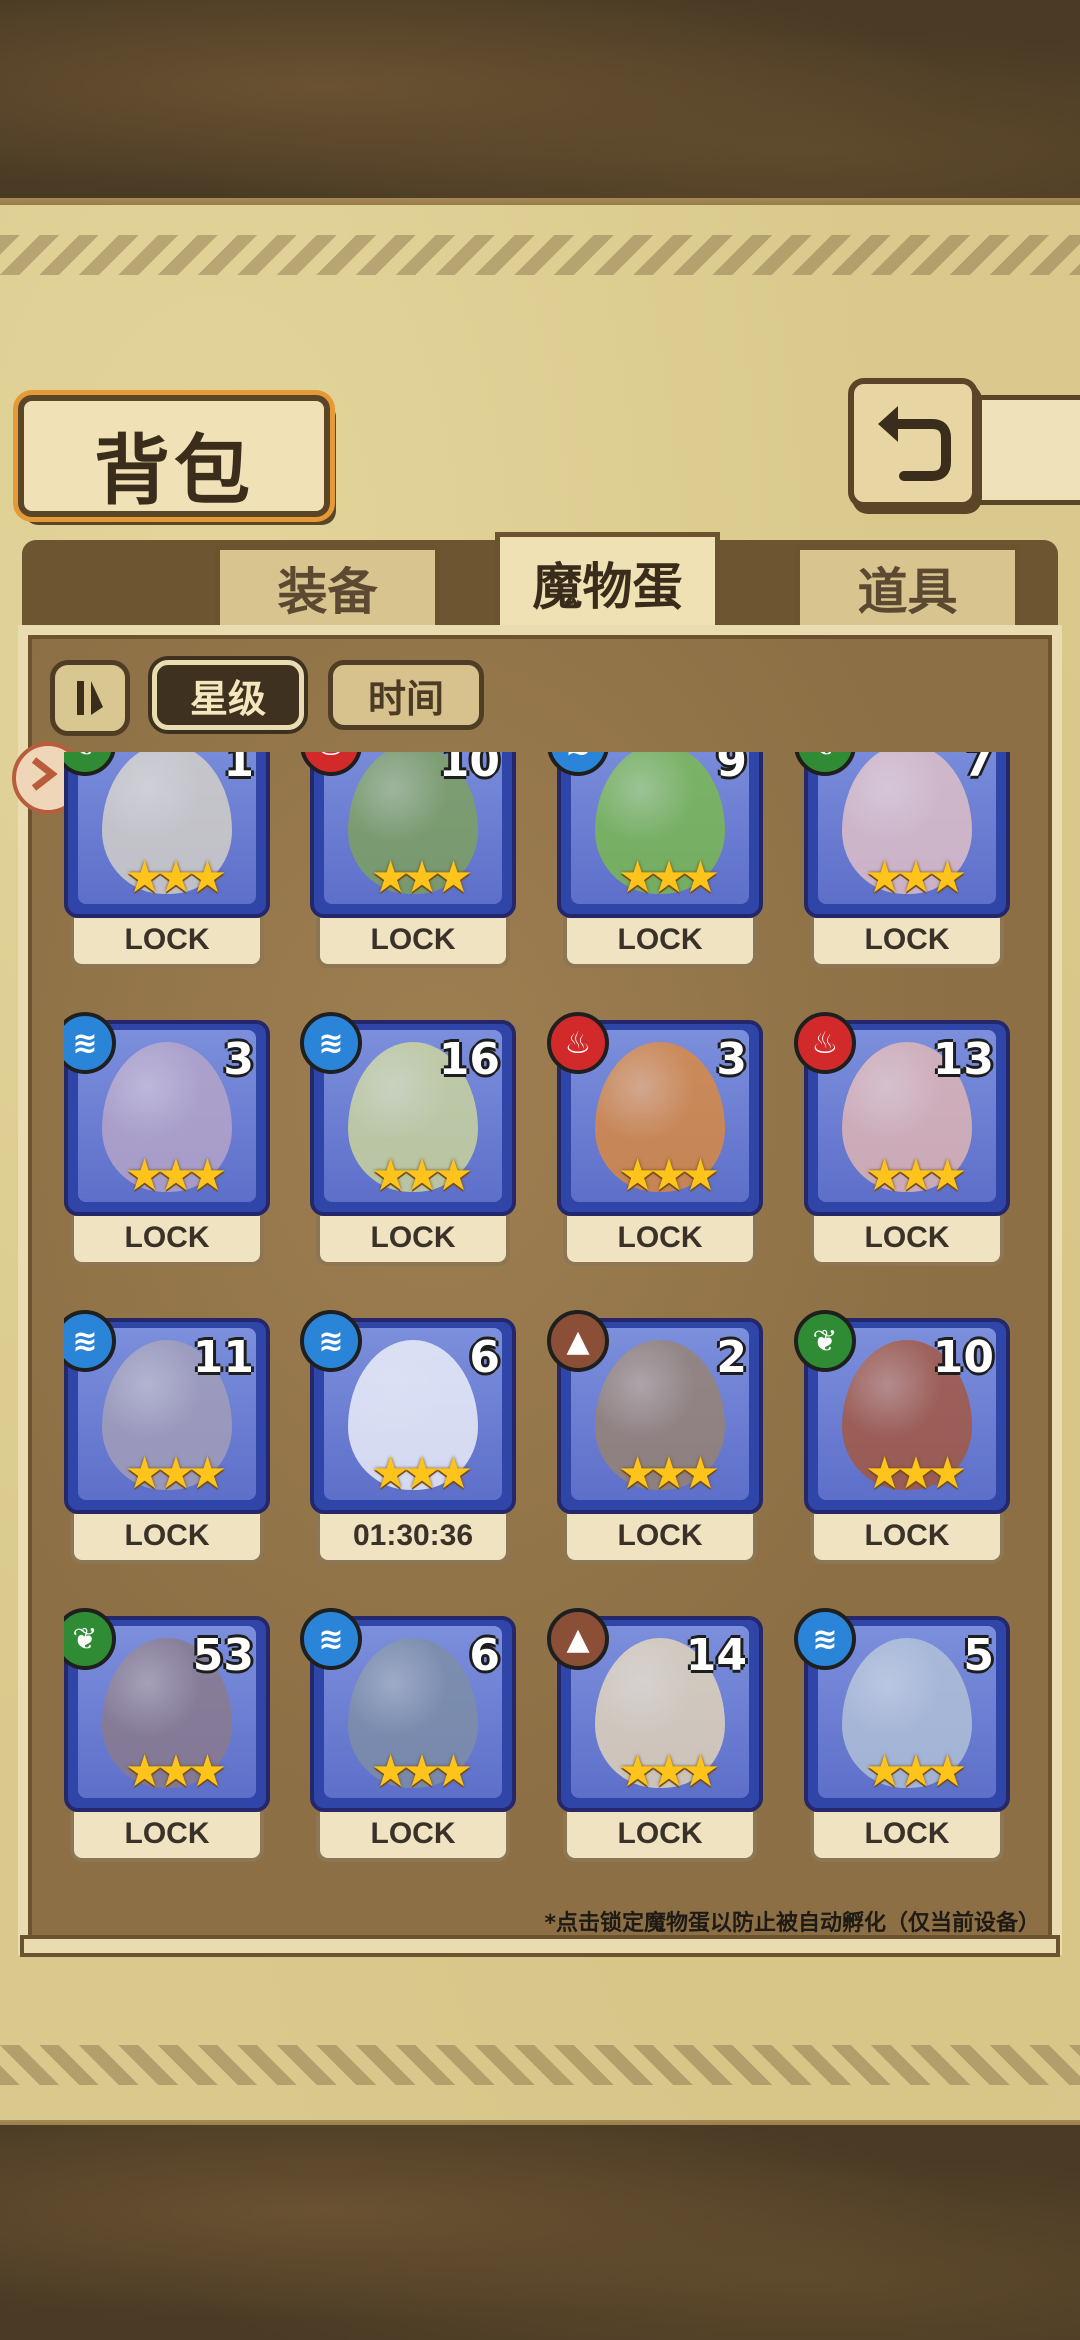 This screenshot has width=1080, height=2340. What do you see at coordinates (655, 1140) in the screenshot?
I see `egg-card: 3 ★ ★ ★ LOCK ♨` at bounding box center [655, 1140].